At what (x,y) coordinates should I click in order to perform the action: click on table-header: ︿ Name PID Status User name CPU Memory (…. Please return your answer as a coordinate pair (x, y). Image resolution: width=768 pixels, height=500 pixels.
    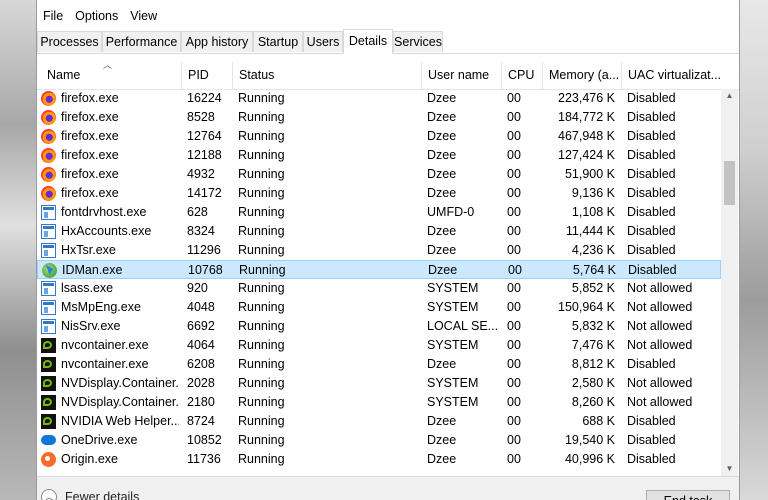
    Looking at the image, I should click on (388, 76).